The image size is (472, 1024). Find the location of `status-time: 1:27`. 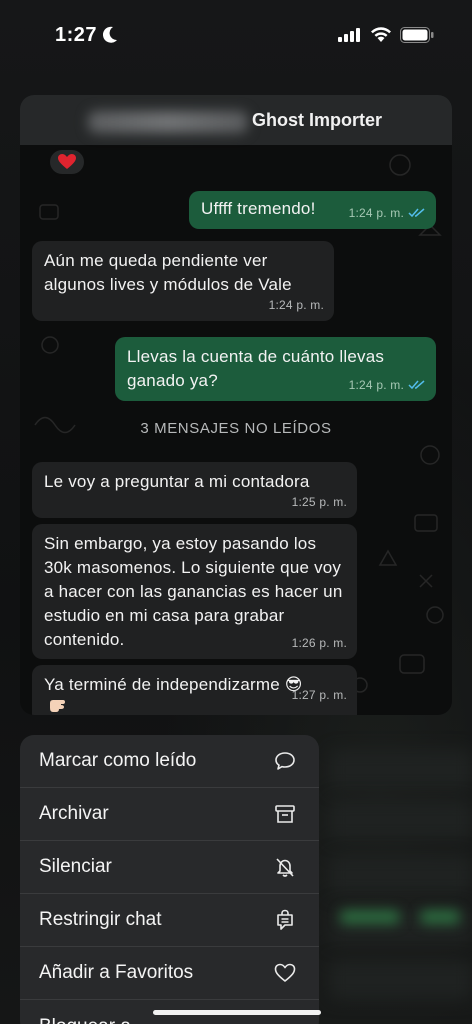

status-time: 1:27 is located at coordinates (76, 35).